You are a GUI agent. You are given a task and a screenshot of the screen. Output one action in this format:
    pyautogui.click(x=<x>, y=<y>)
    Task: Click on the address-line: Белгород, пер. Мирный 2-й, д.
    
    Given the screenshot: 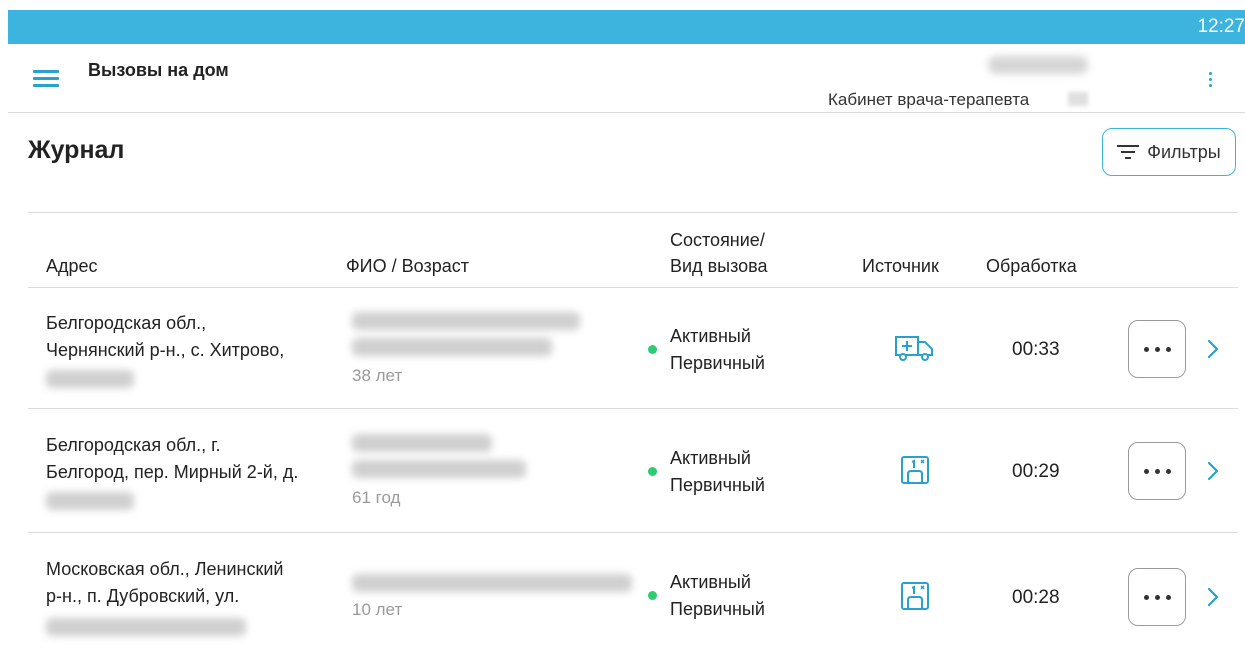 What is the action you would take?
    pyautogui.click(x=172, y=472)
    